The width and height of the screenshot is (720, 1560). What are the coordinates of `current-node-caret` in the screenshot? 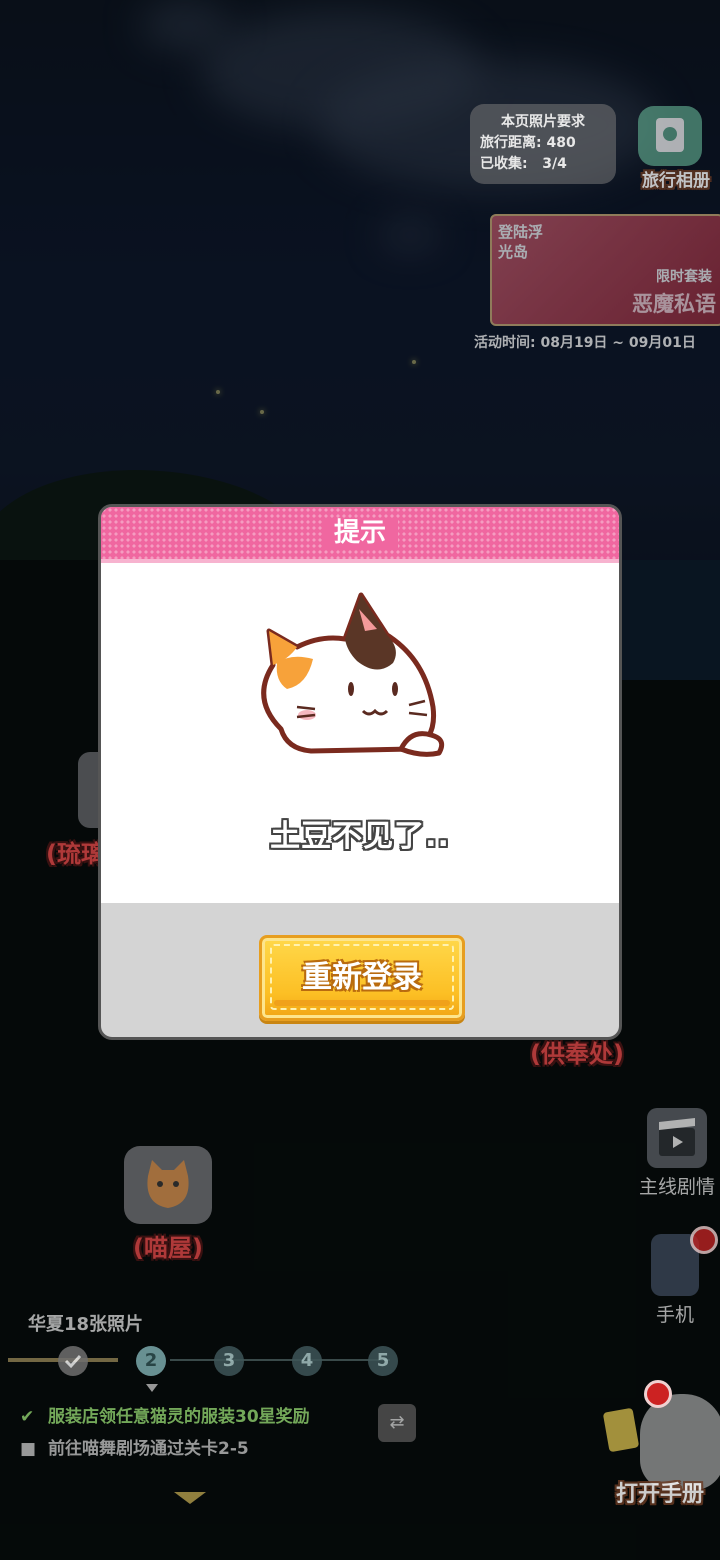 It's located at (152, 1388).